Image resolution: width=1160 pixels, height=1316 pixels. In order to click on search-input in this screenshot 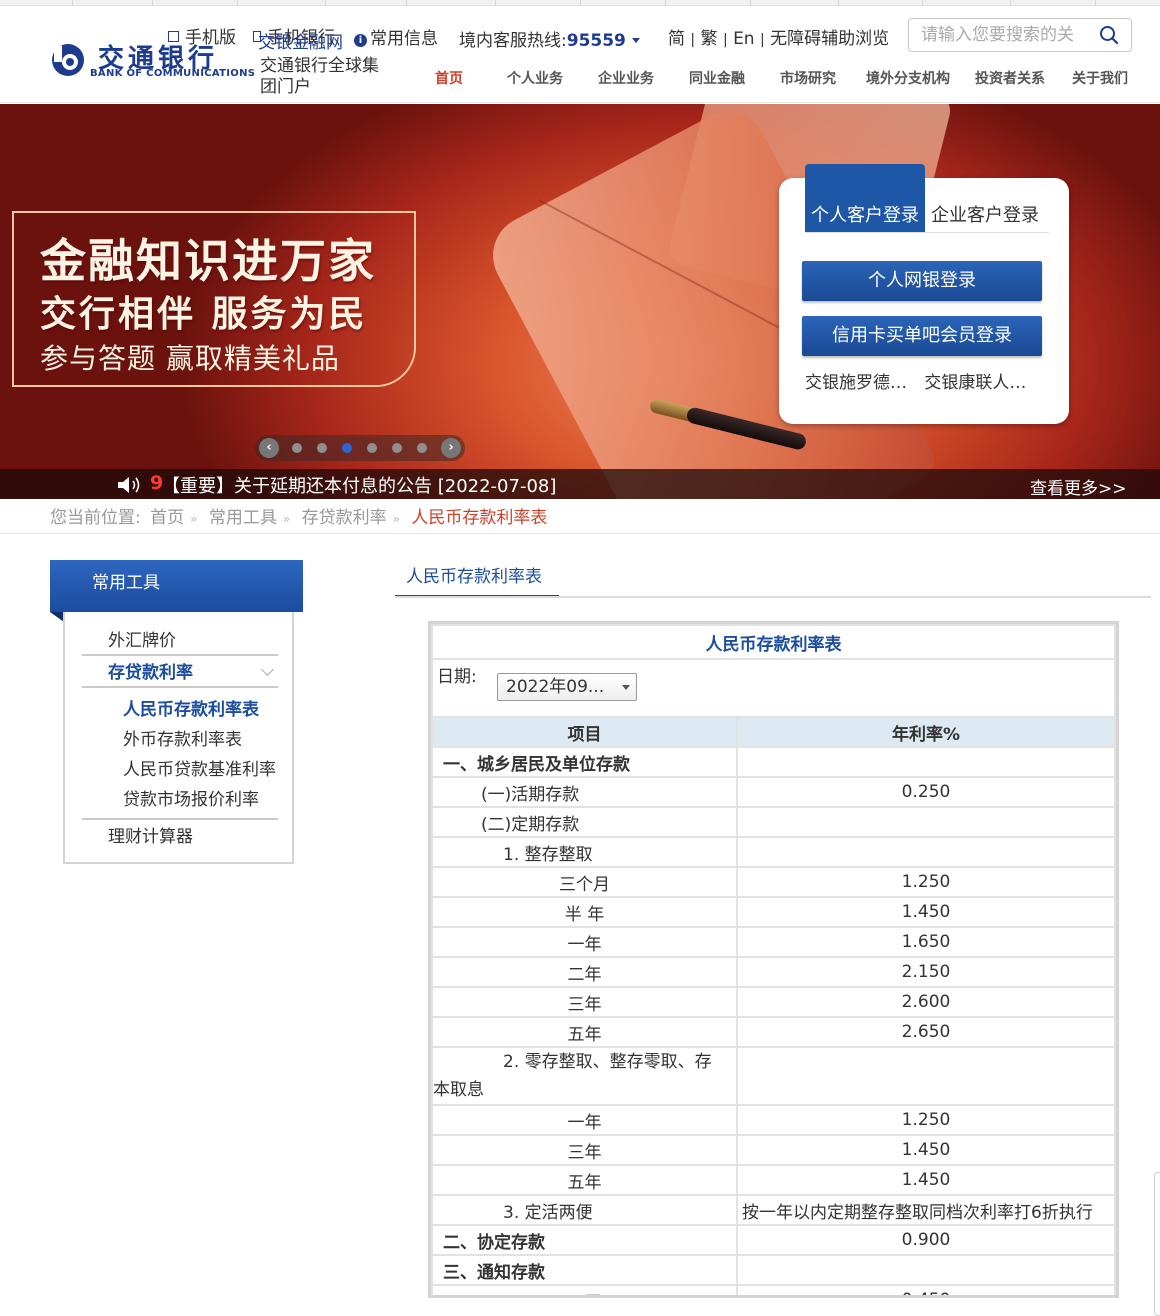, I will do `click(999, 35)`.